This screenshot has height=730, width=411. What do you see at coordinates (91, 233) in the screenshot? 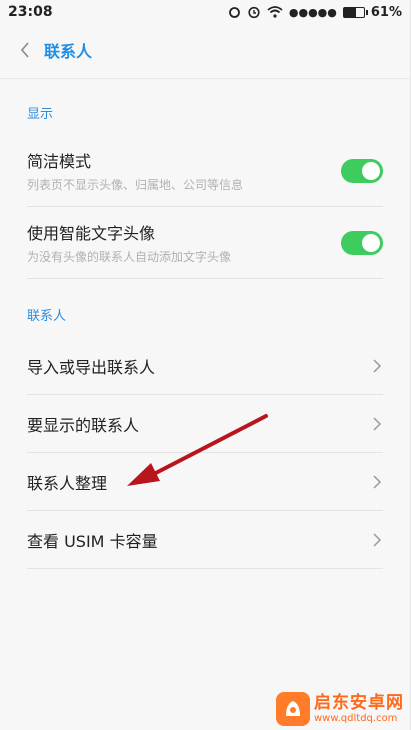
I see `setting-title: 使用智能文字头像` at bounding box center [91, 233].